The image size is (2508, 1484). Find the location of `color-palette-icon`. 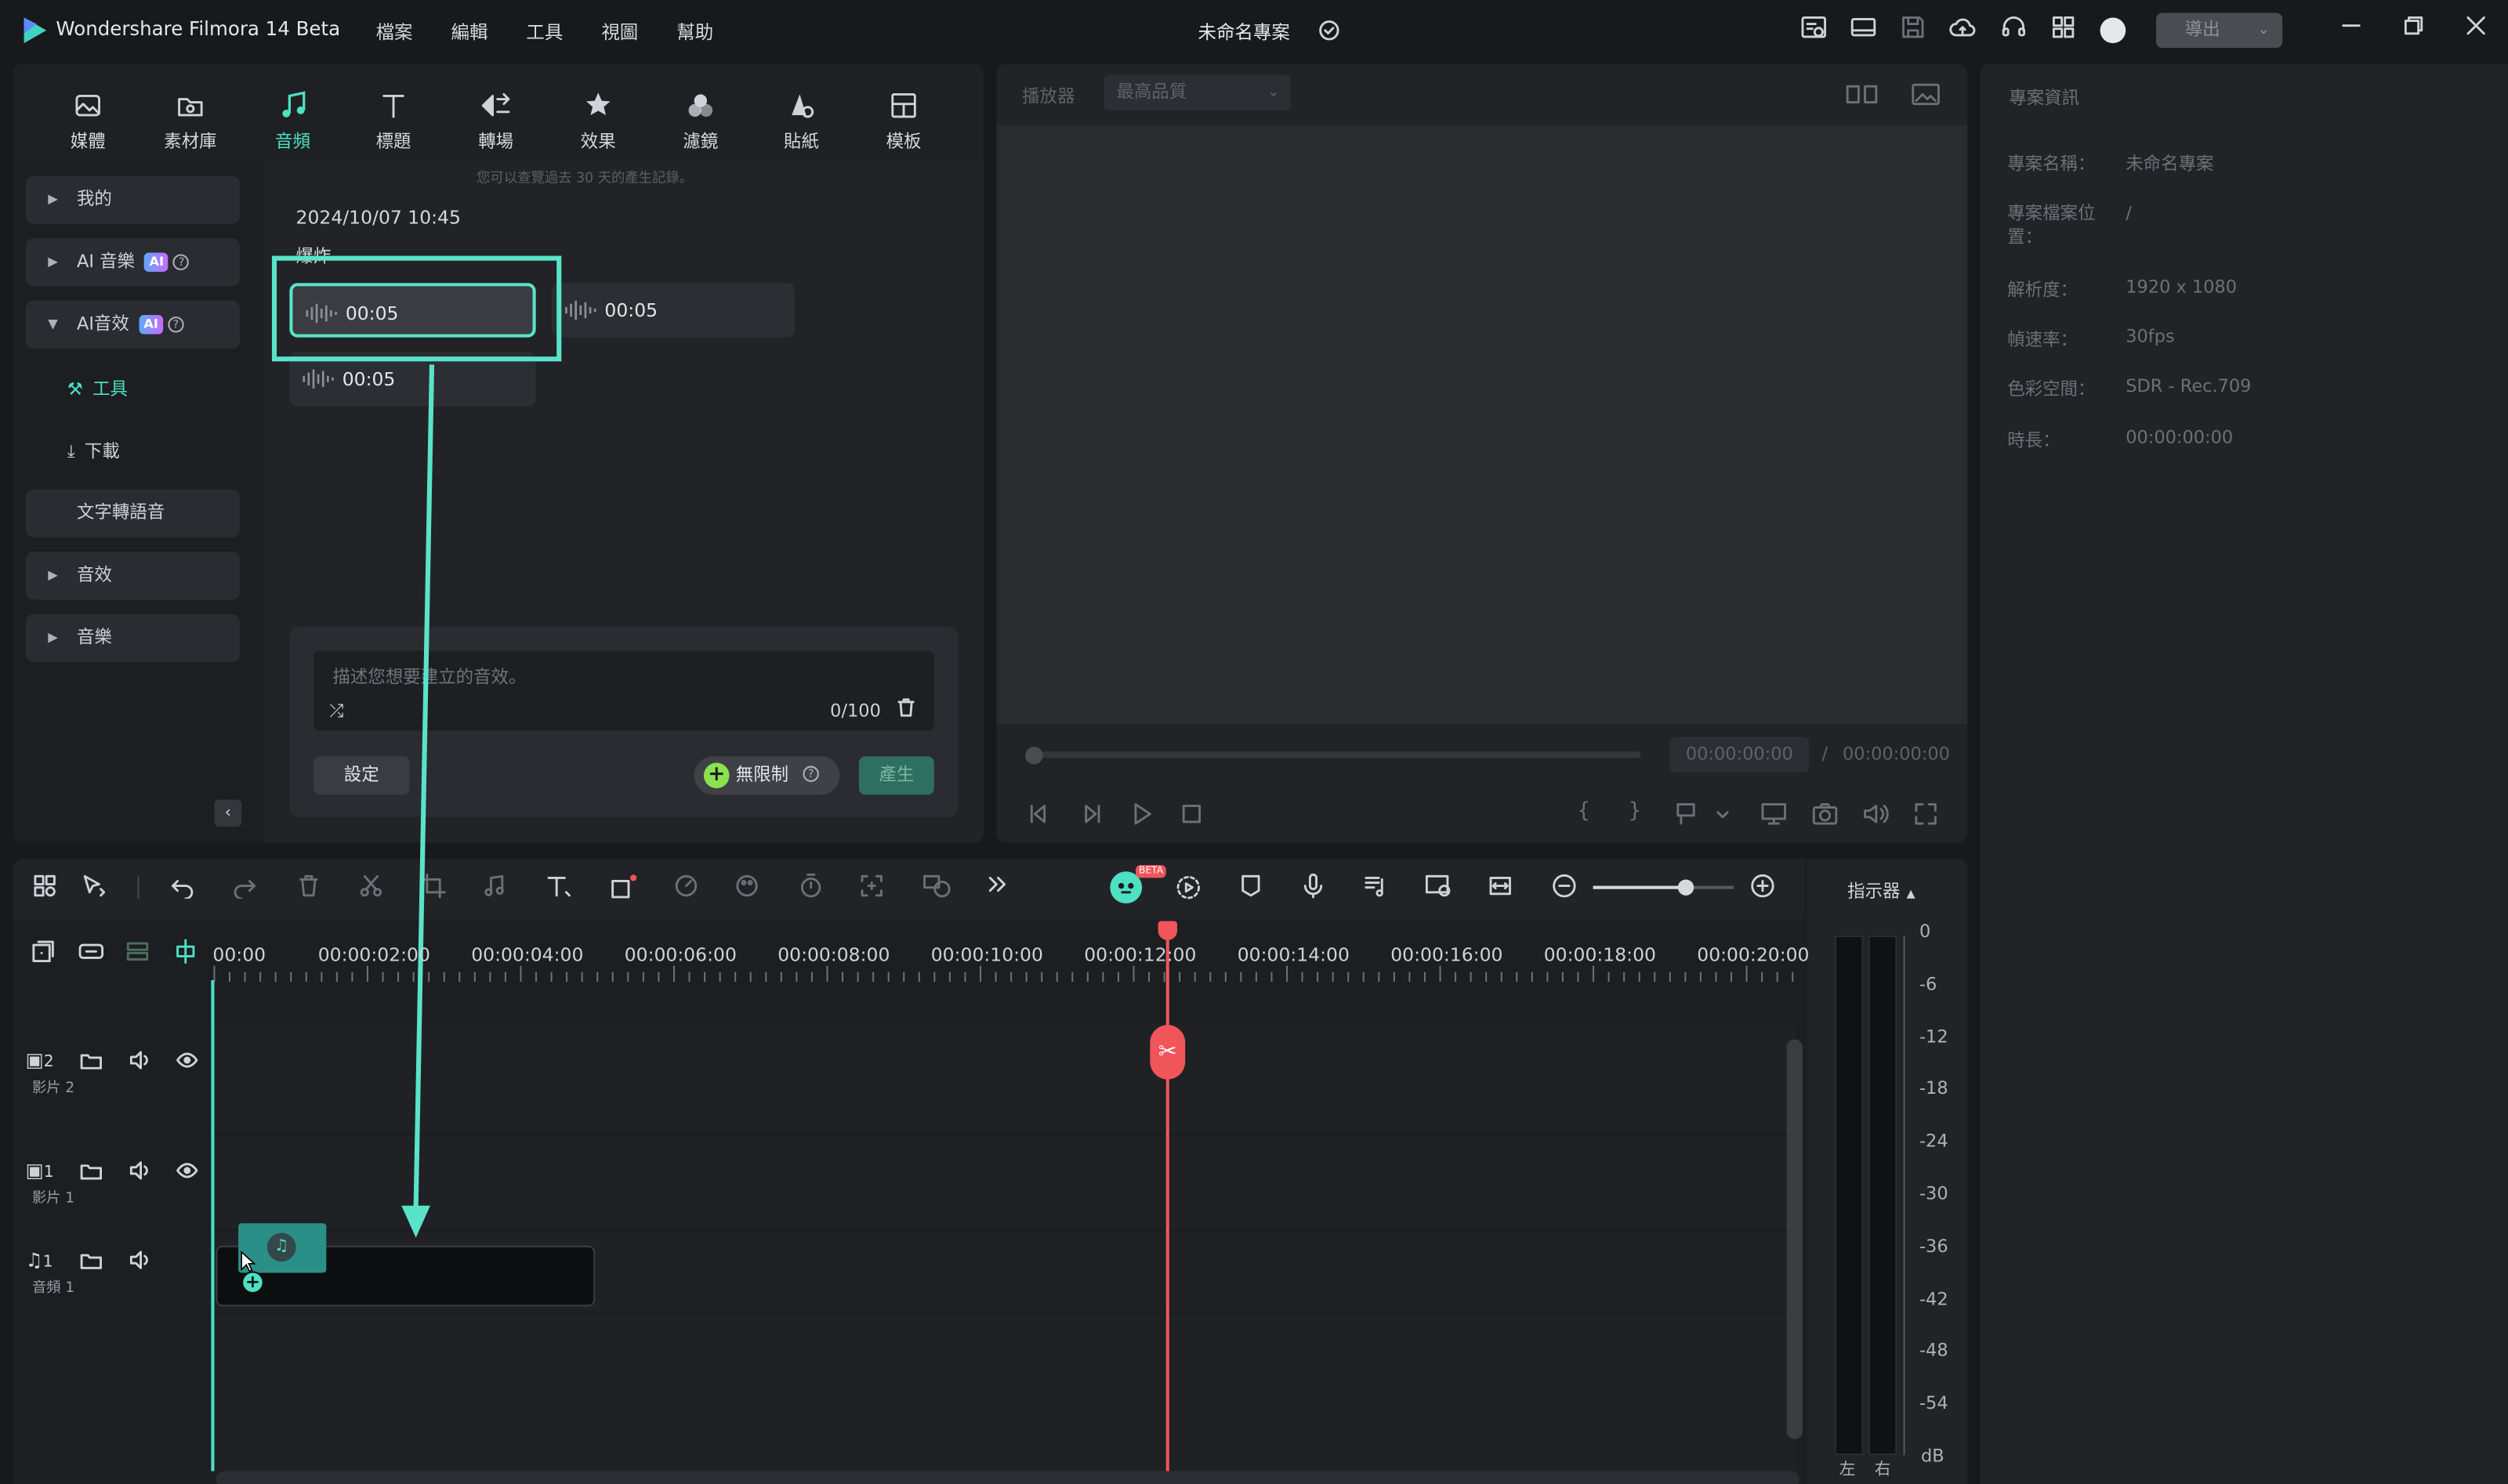

color-palette-icon is located at coordinates (750, 889).